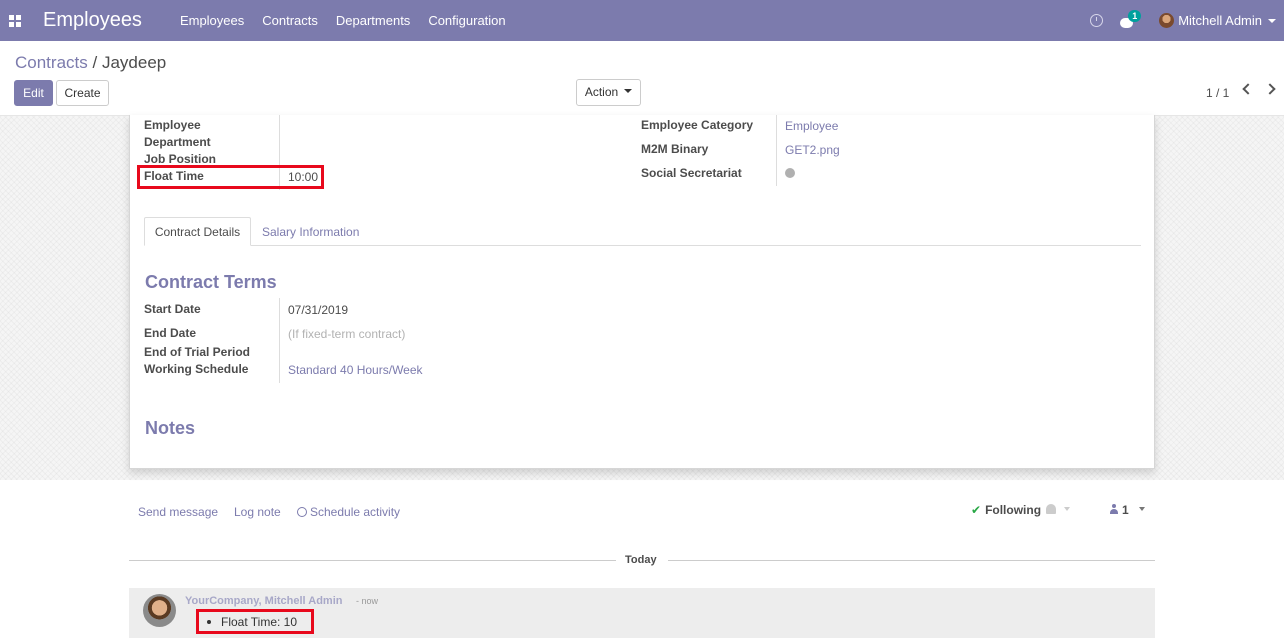  What do you see at coordinates (697, 125) in the screenshot?
I see `field-label-employee-category: Employee Category` at bounding box center [697, 125].